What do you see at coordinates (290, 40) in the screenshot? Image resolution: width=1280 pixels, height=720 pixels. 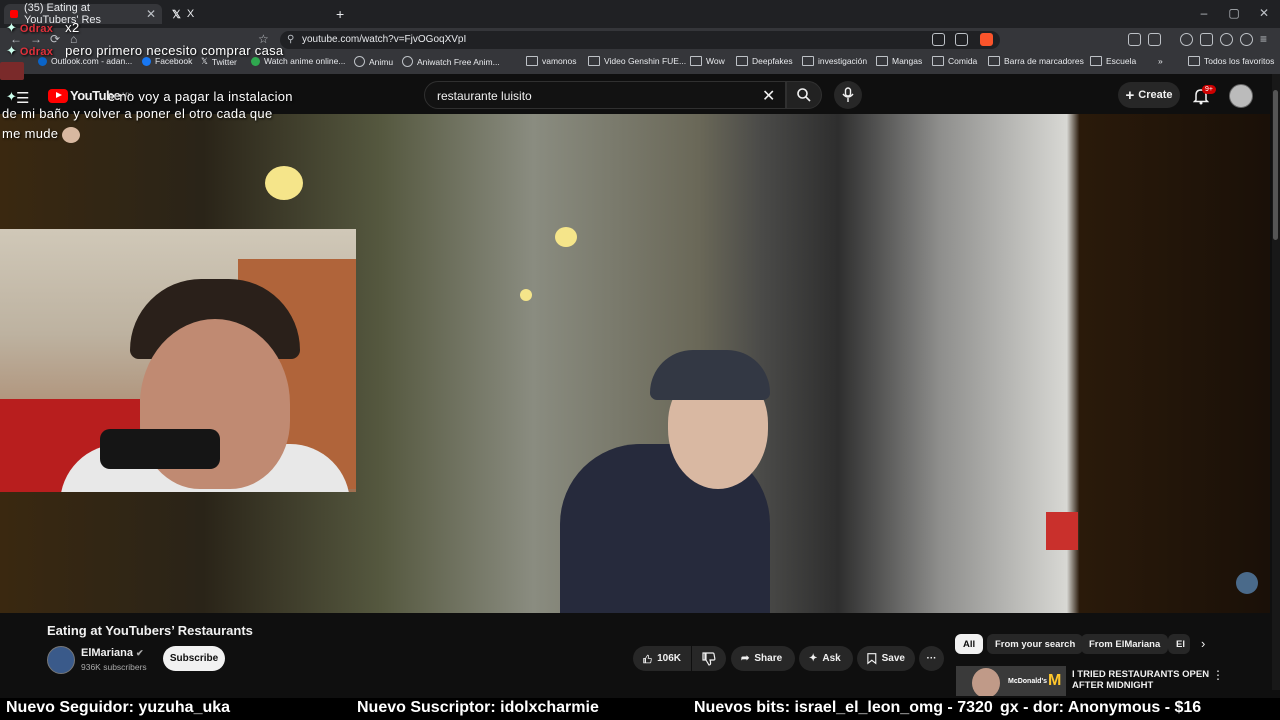 I see `site-info-icon: ⚲` at bounding box center [290, 40].